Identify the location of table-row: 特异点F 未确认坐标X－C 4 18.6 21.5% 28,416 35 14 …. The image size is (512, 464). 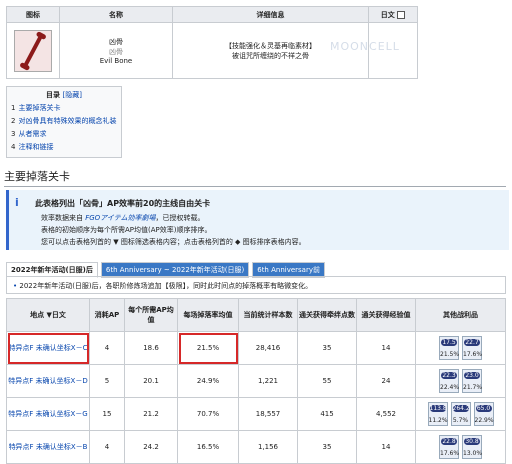
(256, 348).